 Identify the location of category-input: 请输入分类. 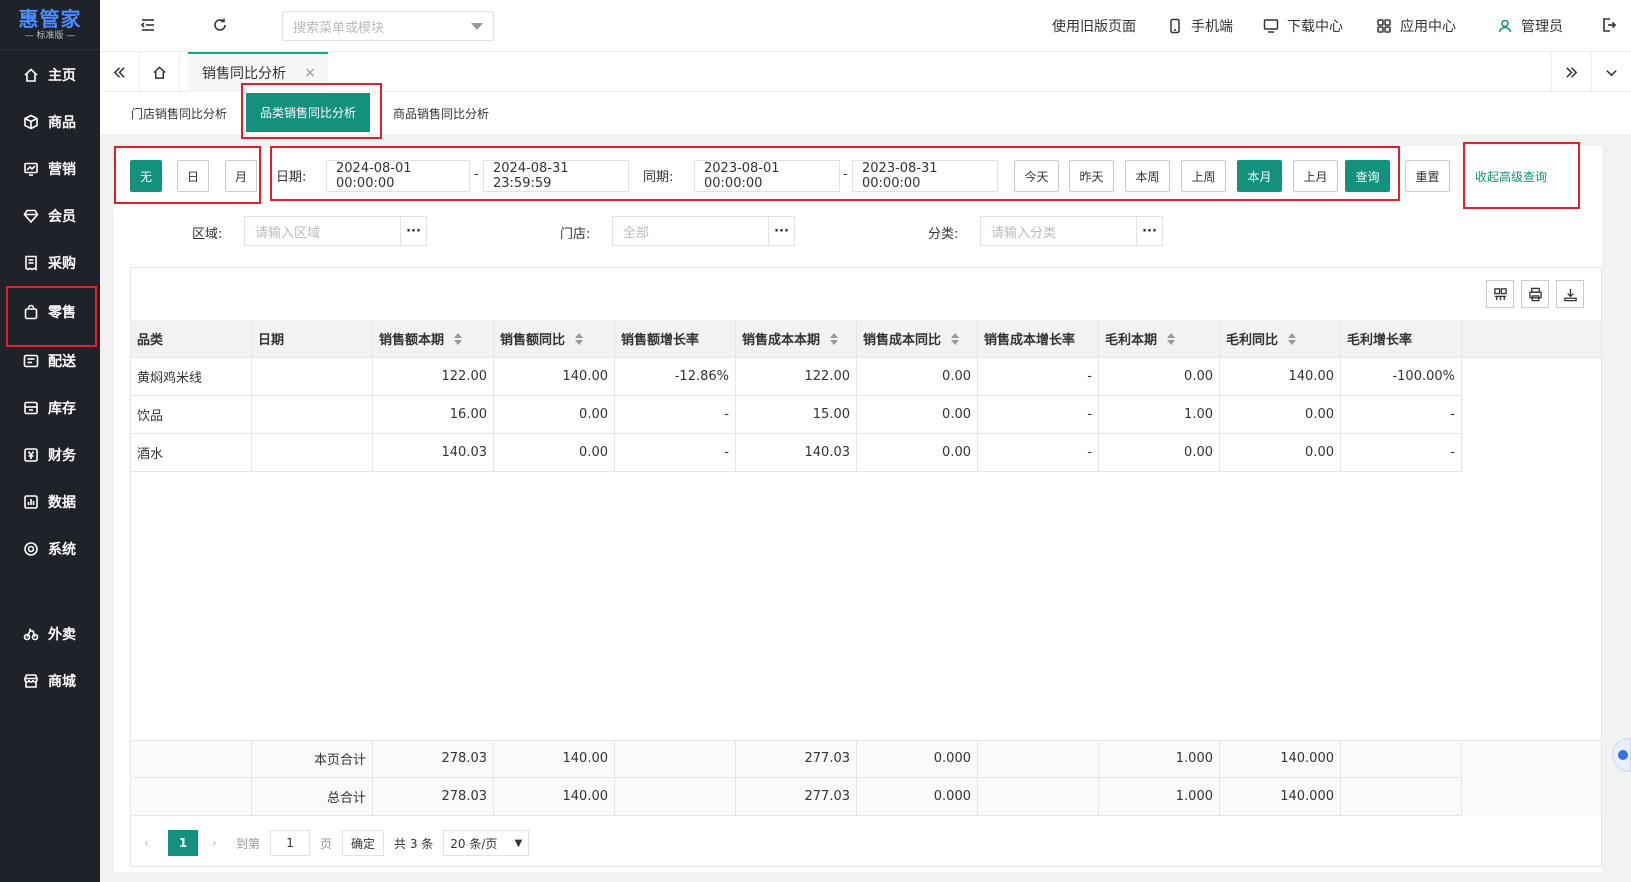
(1058, 231).